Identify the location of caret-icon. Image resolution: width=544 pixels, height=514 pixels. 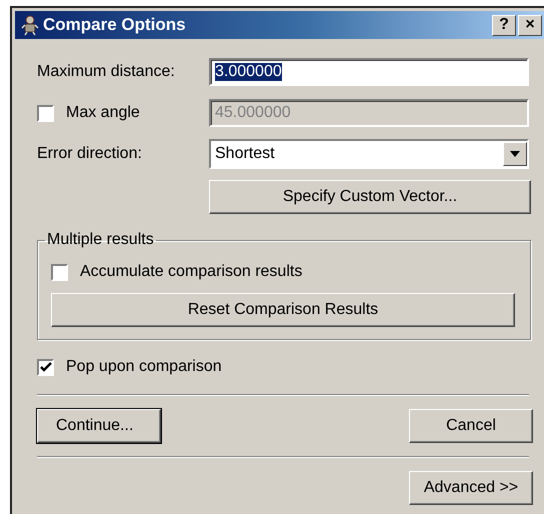
(515, 154).